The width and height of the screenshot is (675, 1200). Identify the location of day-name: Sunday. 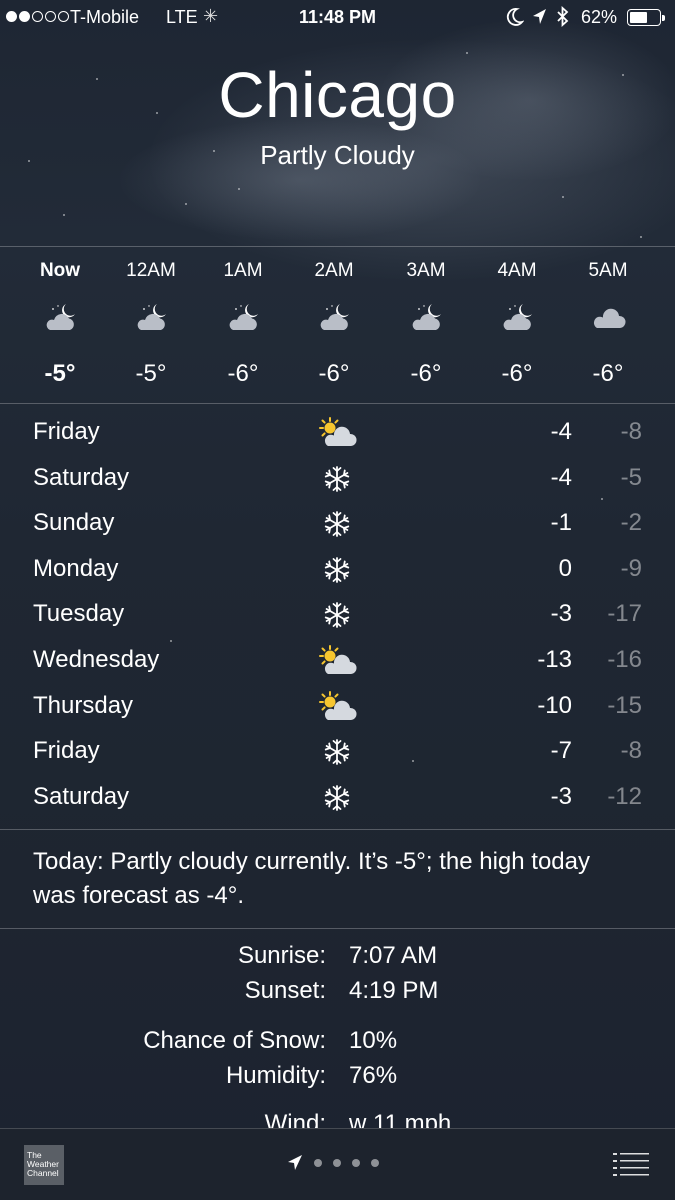
(74, 523).